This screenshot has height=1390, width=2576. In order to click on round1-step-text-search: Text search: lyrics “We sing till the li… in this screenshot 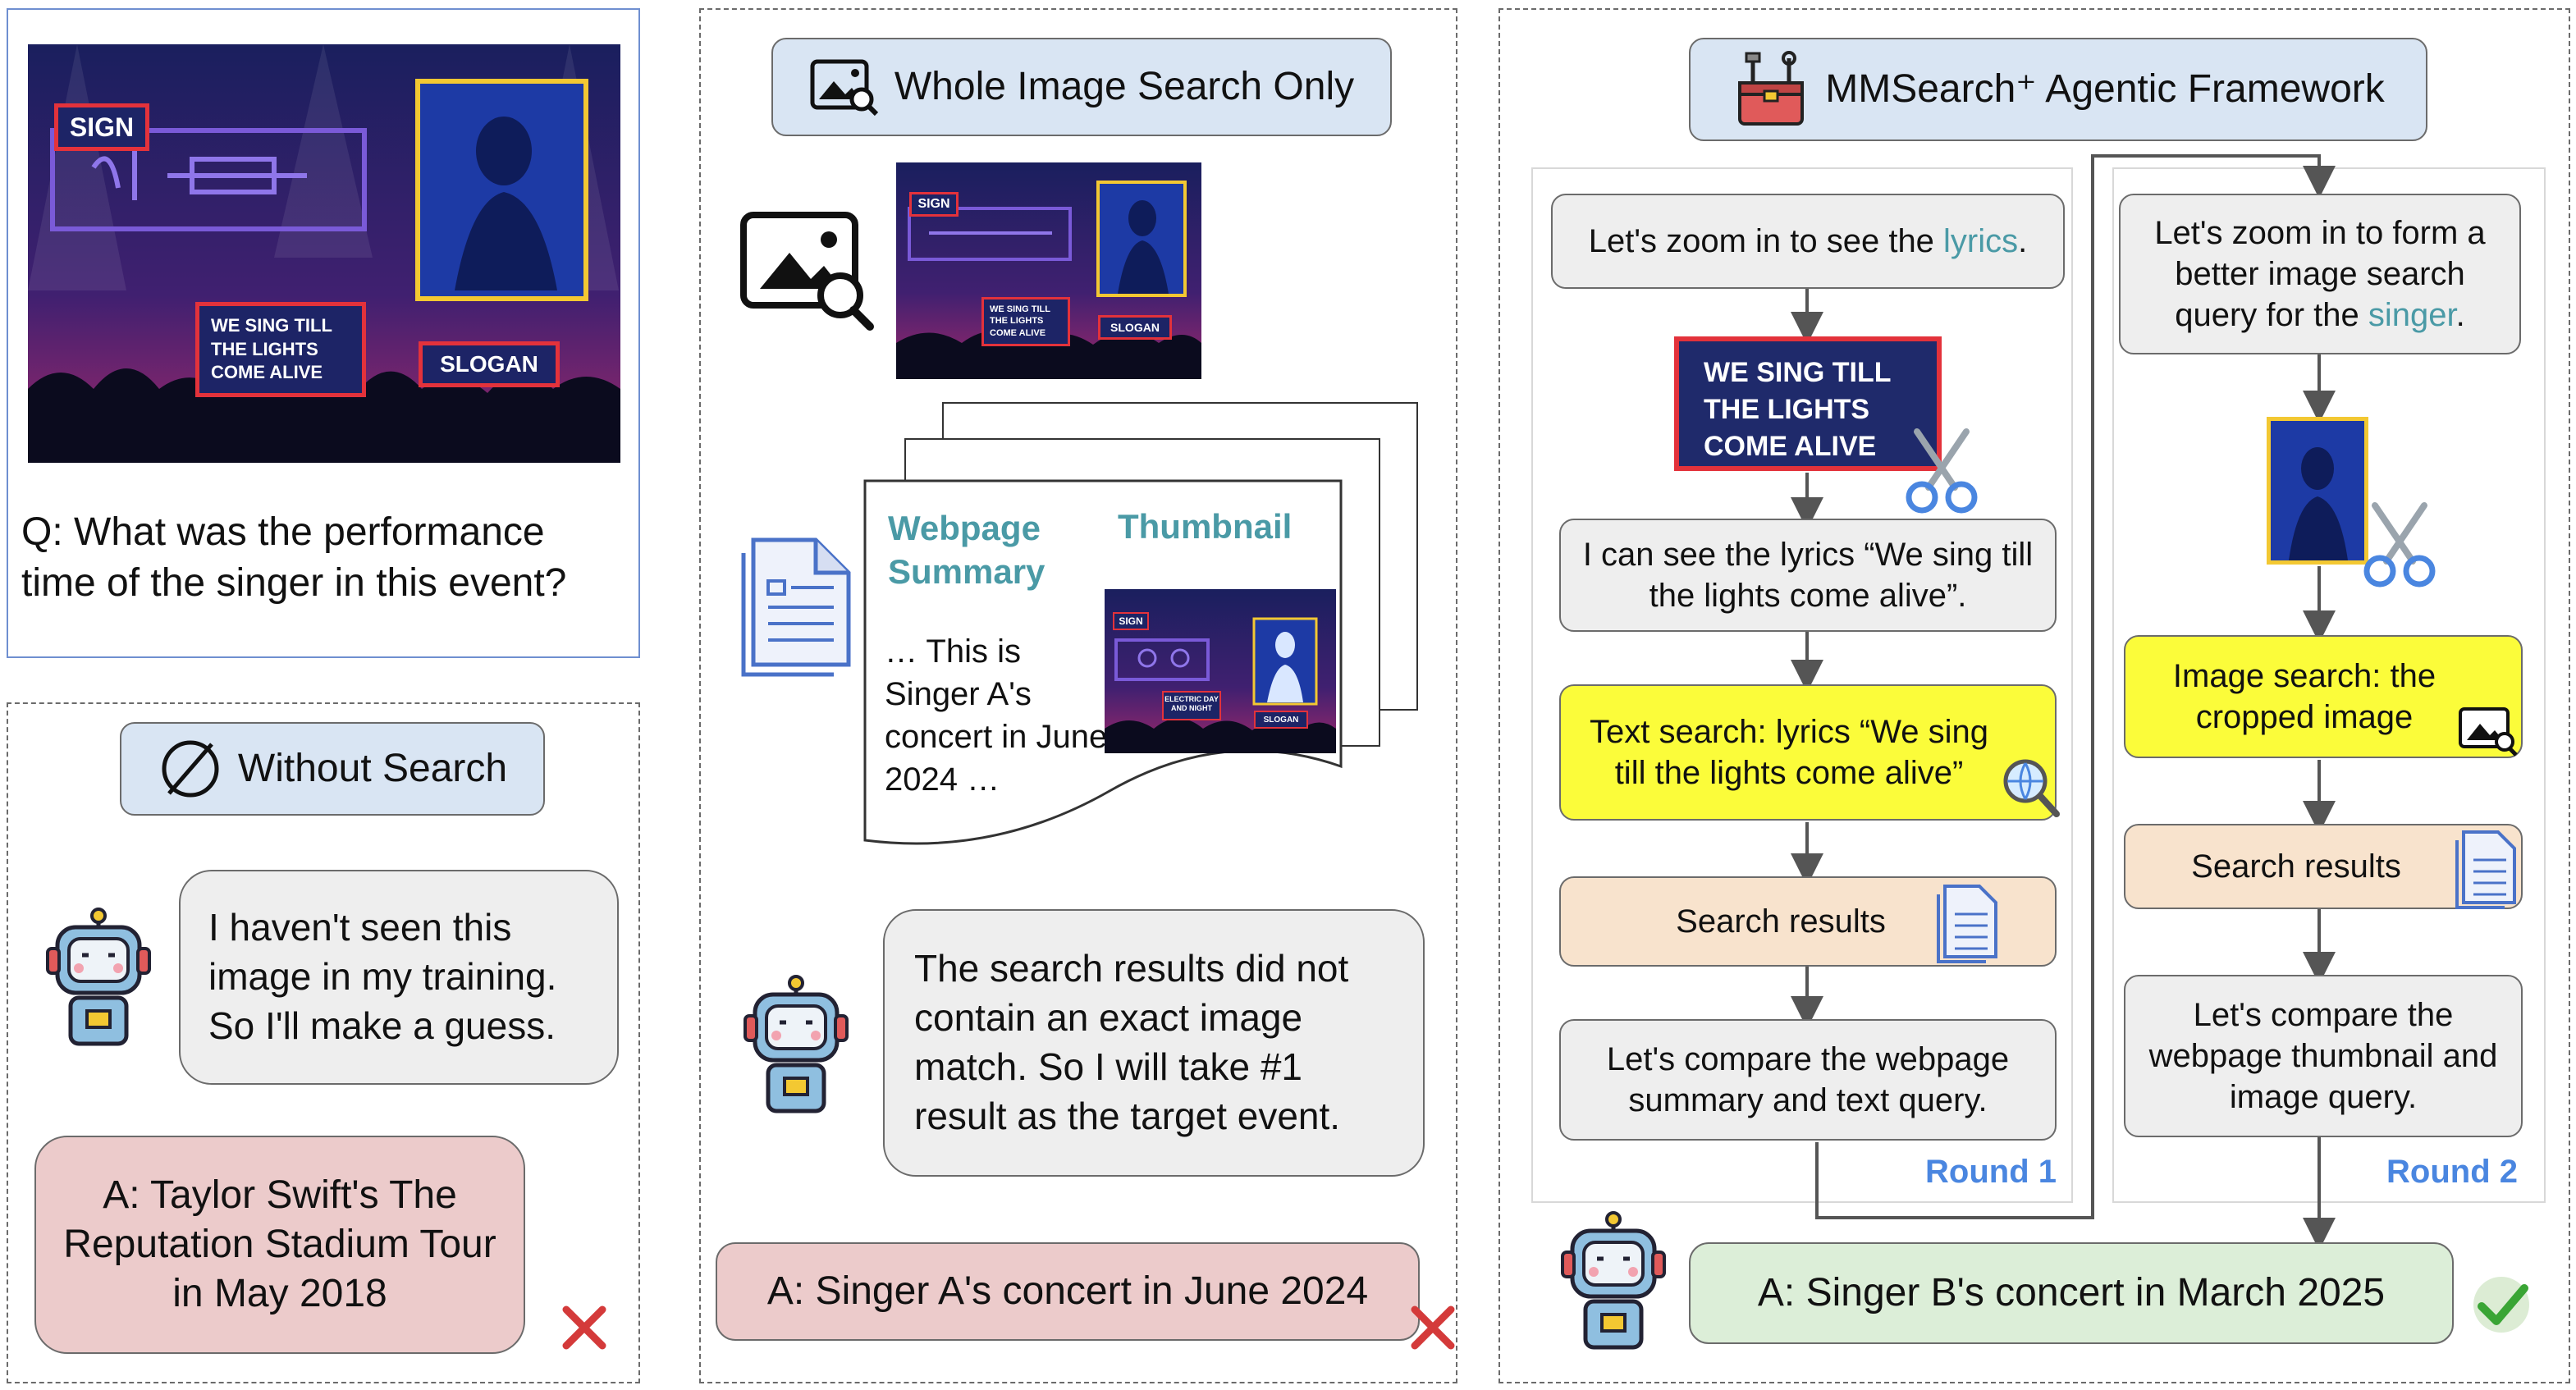, I will do `click(1808, 752)`.